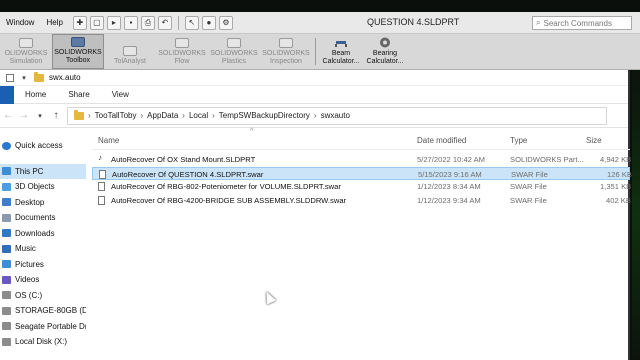 This screenshot has height=360, width=640. I want to click on ribbon-tab-simulation: OLIDWORKS Simulation, so click(26, 51).